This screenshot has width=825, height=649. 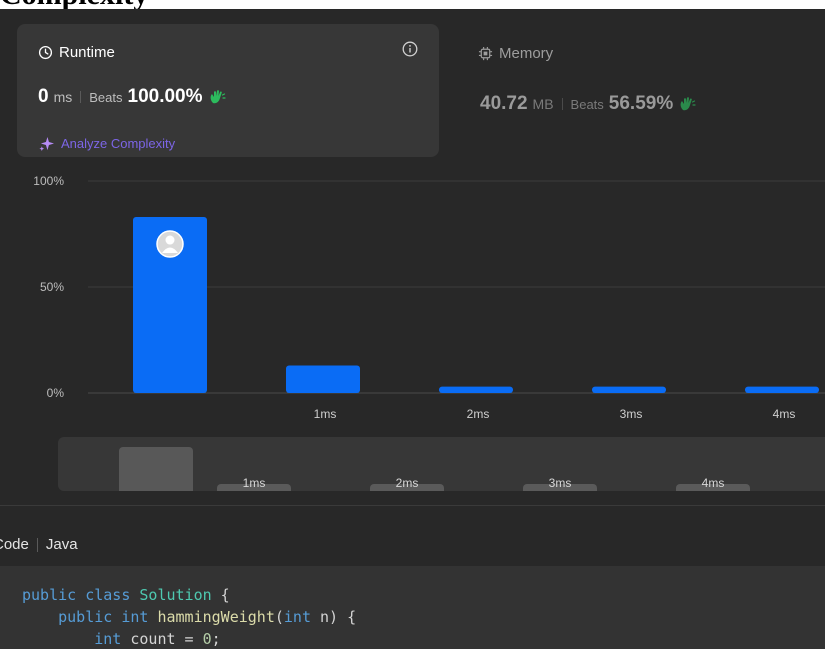 What do you see at coordinates (175, 595) in the screenshot?
I see `code-token: Solution` at bounding box center [175, 595].